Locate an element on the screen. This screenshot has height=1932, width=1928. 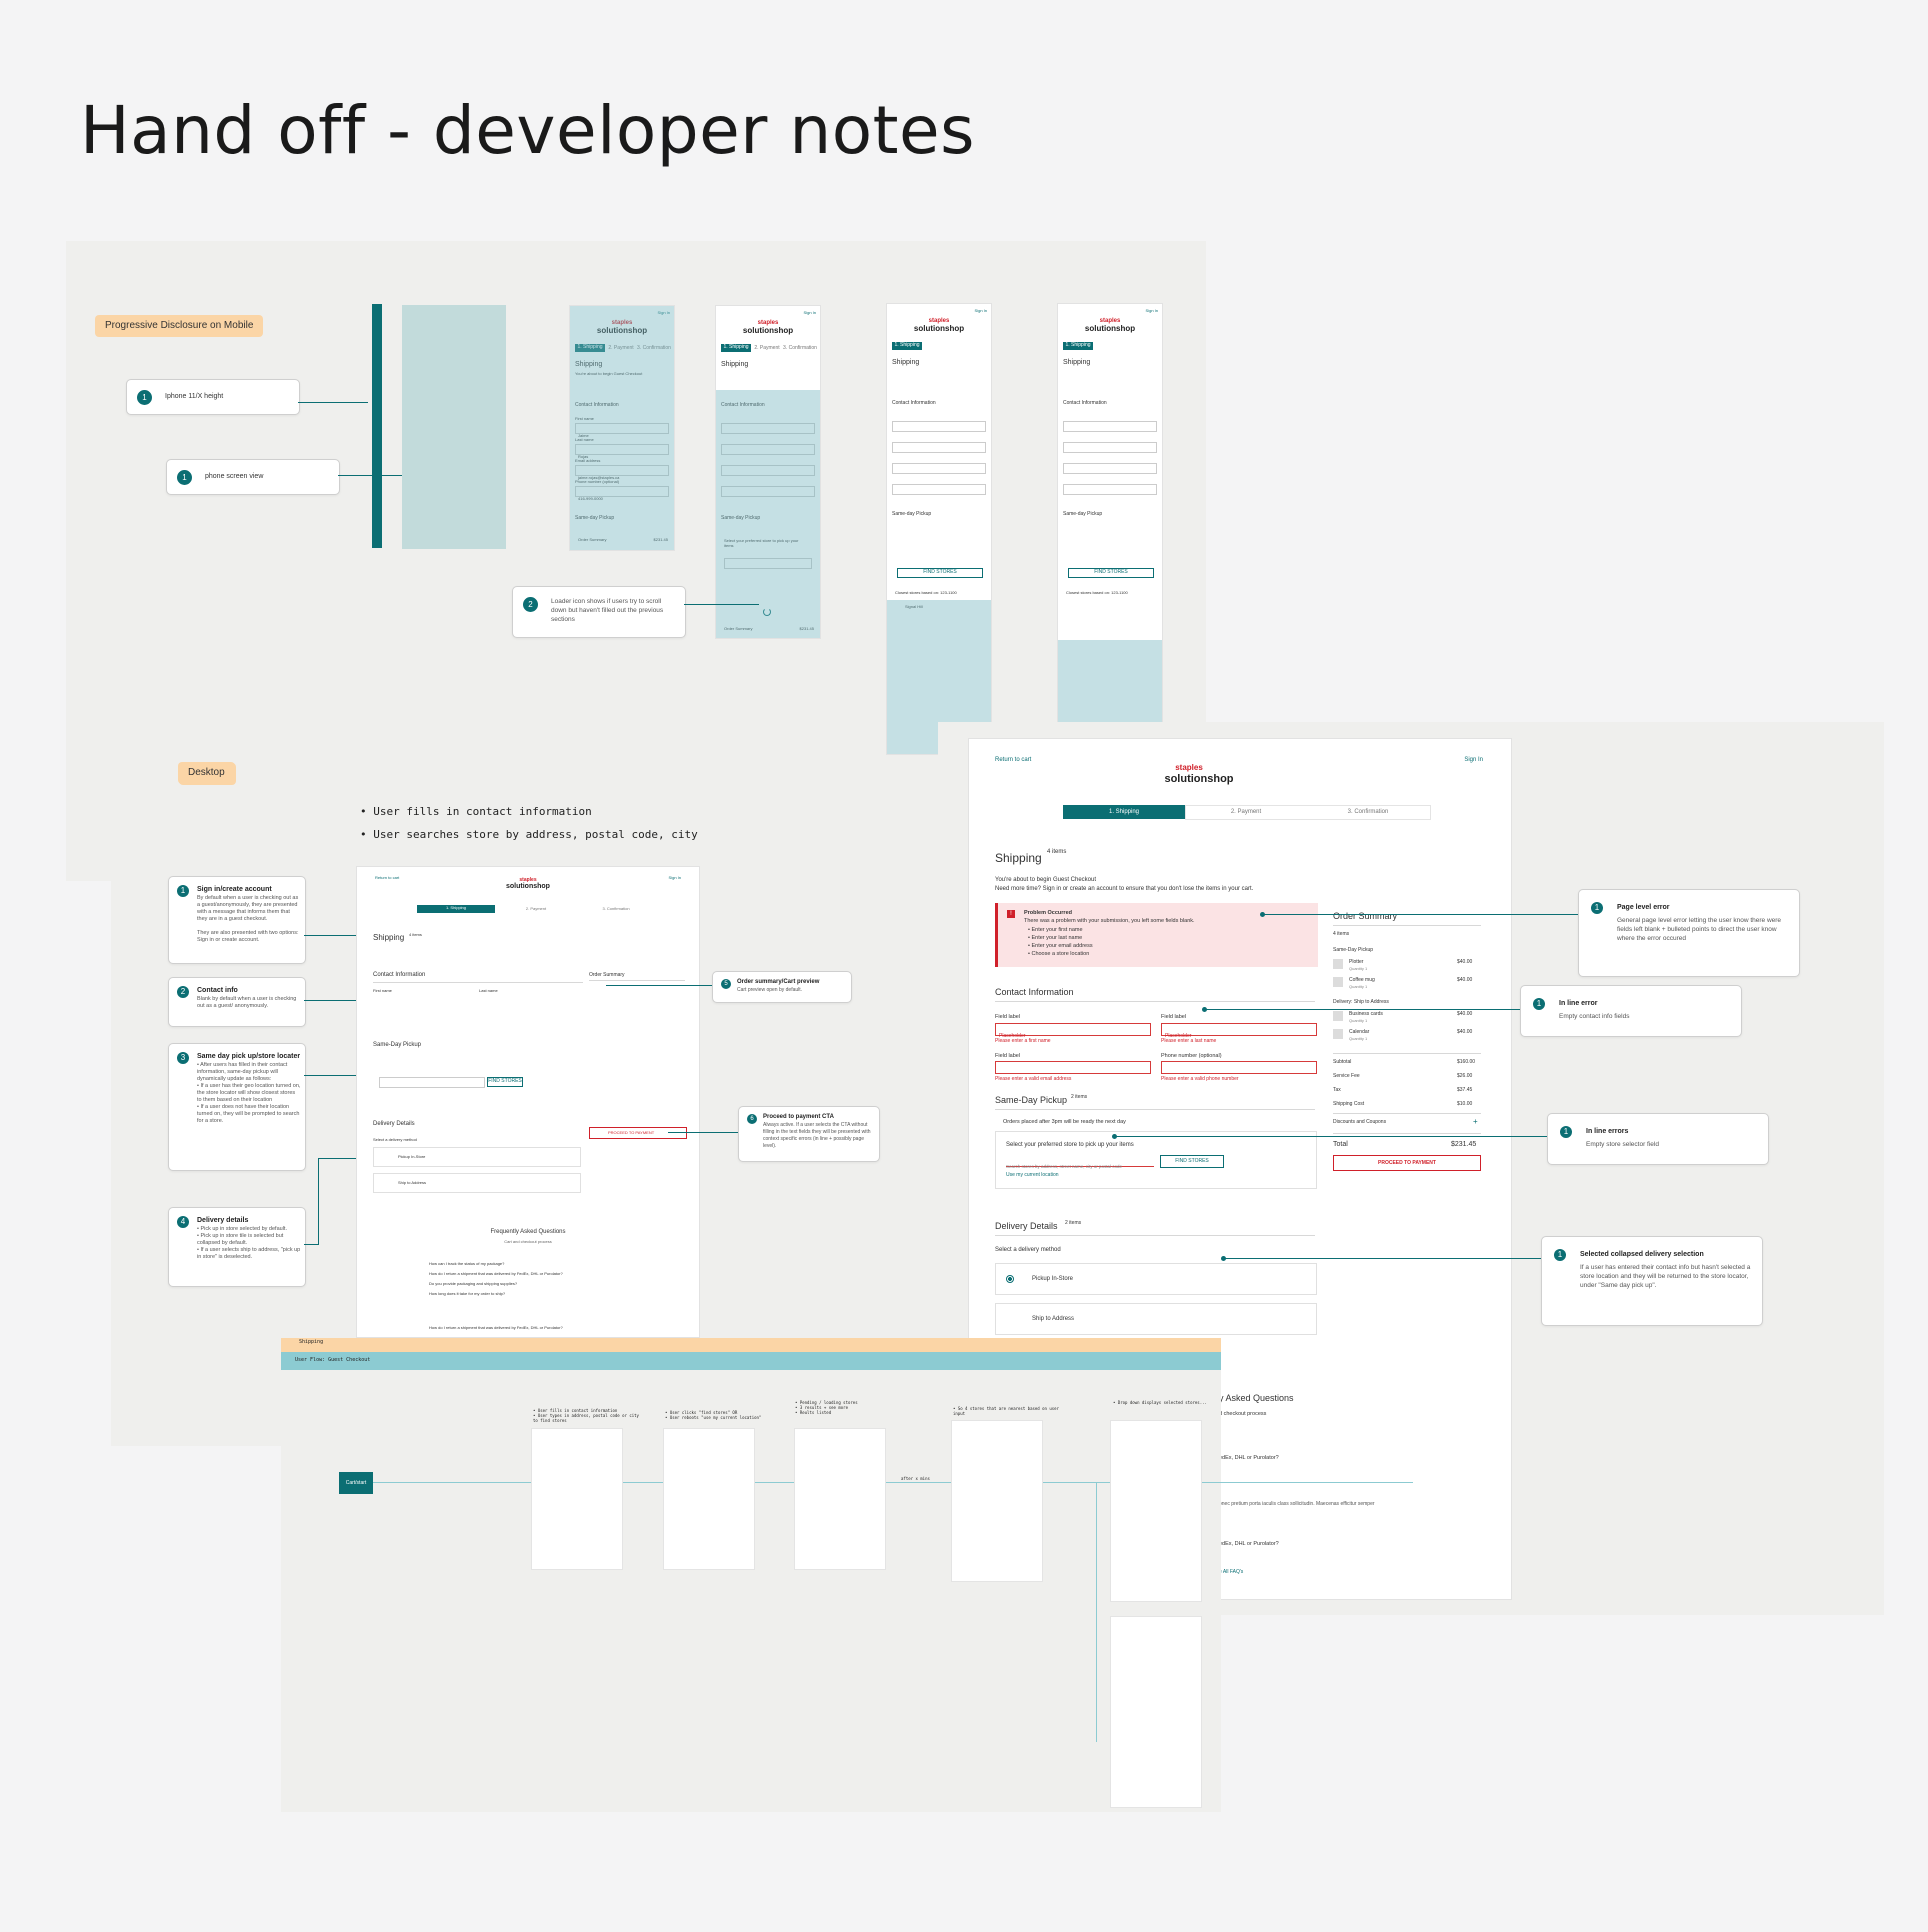
flow-subheader: User Flow: Guest Checkout is located at coordinates (751, 1361).